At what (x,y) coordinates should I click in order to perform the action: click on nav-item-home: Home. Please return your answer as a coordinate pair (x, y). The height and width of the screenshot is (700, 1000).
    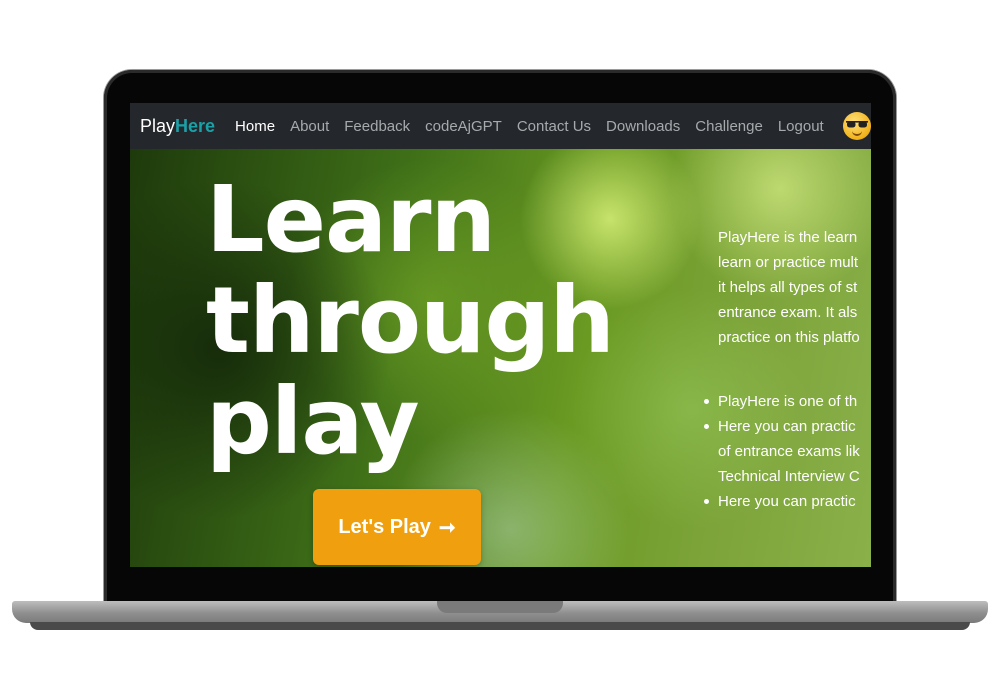
    Looking at the image, I should click on (255, 126).